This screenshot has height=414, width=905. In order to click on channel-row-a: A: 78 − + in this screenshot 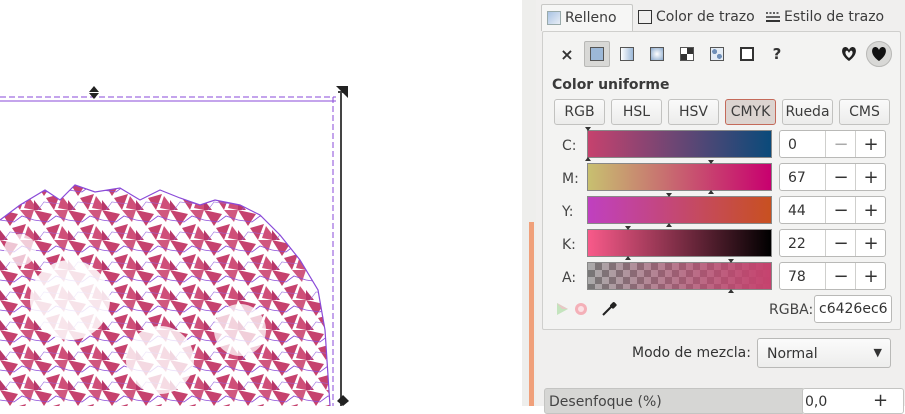, I will do `click(721, 276)`.